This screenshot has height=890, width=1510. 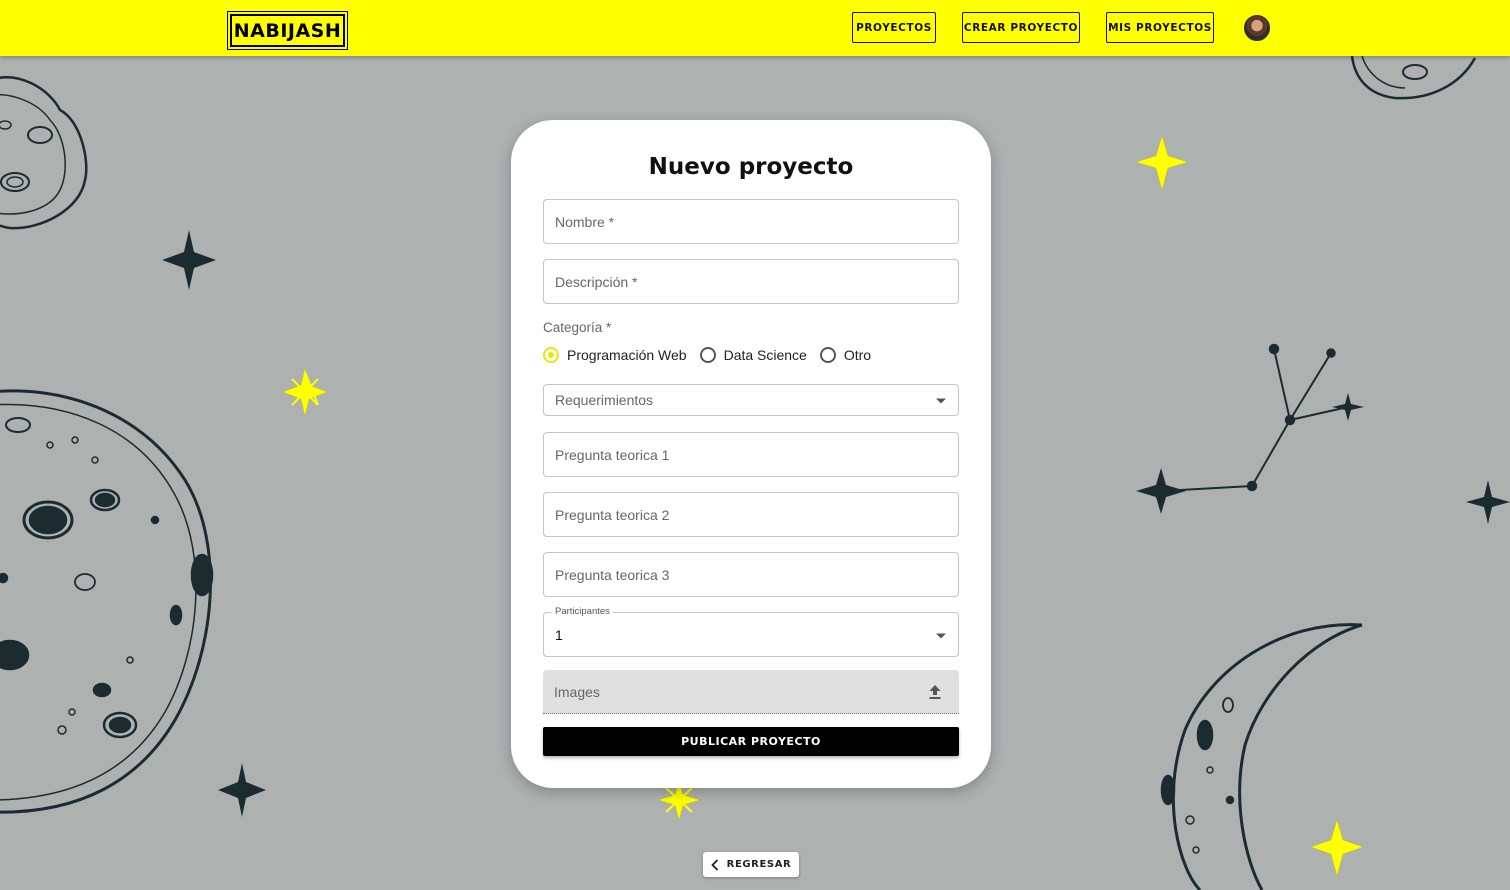 What do you see at coordinates (1255, 420) in the screenshot?
I see `constellation` at bounding box center [1255, 420].